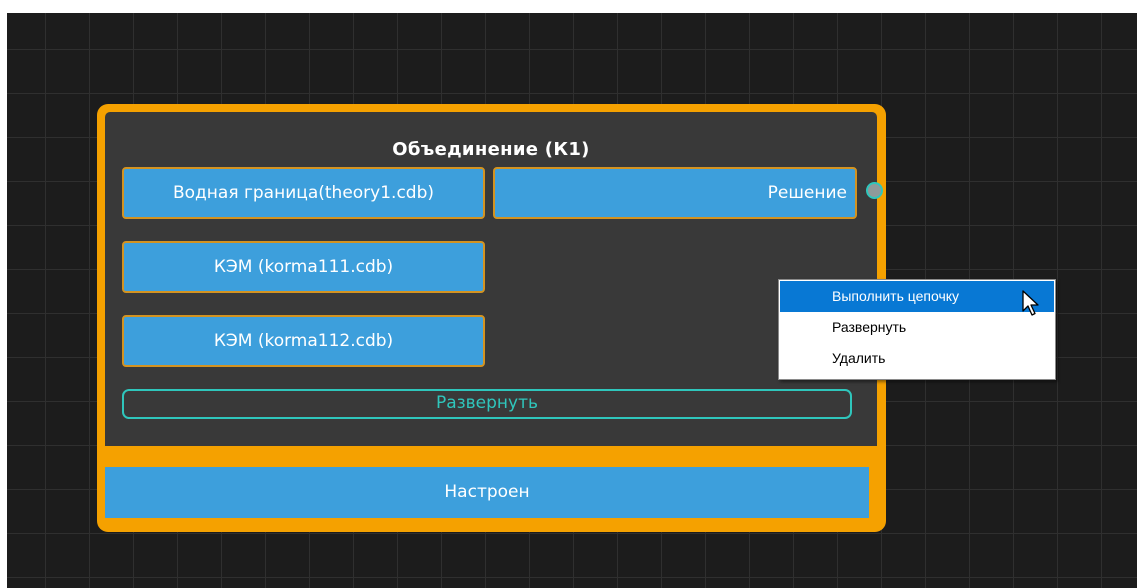  What do you see at coordinates (303, 267) in the screenshot?
I see `input-port-kem-korma111: КЭМ (korma111.cdb)` at bounding box center [303, 267].